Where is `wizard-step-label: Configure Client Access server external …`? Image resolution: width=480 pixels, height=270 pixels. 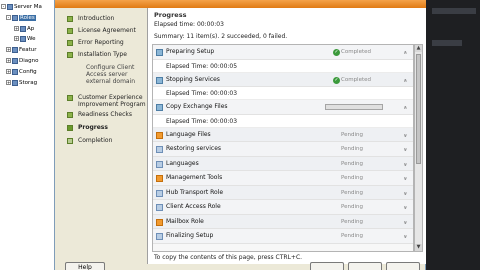 wizard-step-label: Configure Client Access server external … is located at coordinates (111, 74).